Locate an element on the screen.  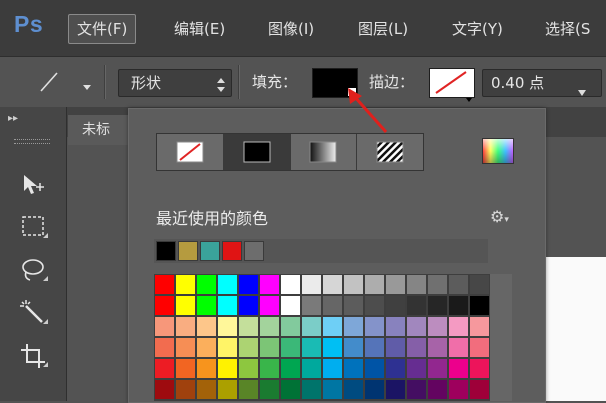
stroke-width-field: 0.40 点 is located at coordinates (542, 83).